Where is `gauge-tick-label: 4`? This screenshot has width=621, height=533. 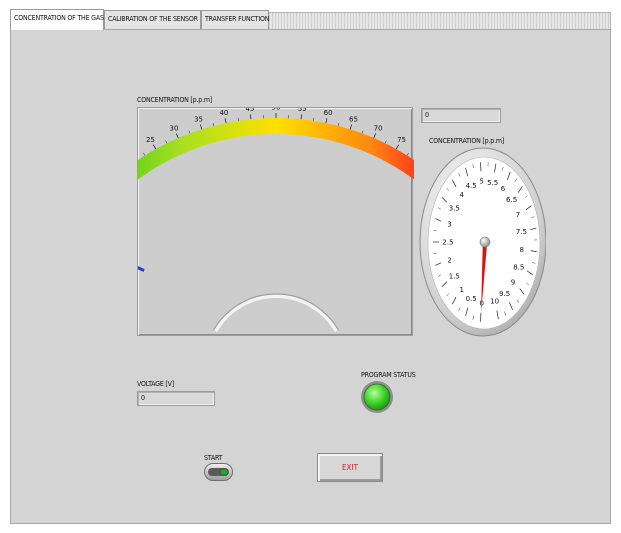
gauge-tick-label: 4 is located at coordinates (461, 195).